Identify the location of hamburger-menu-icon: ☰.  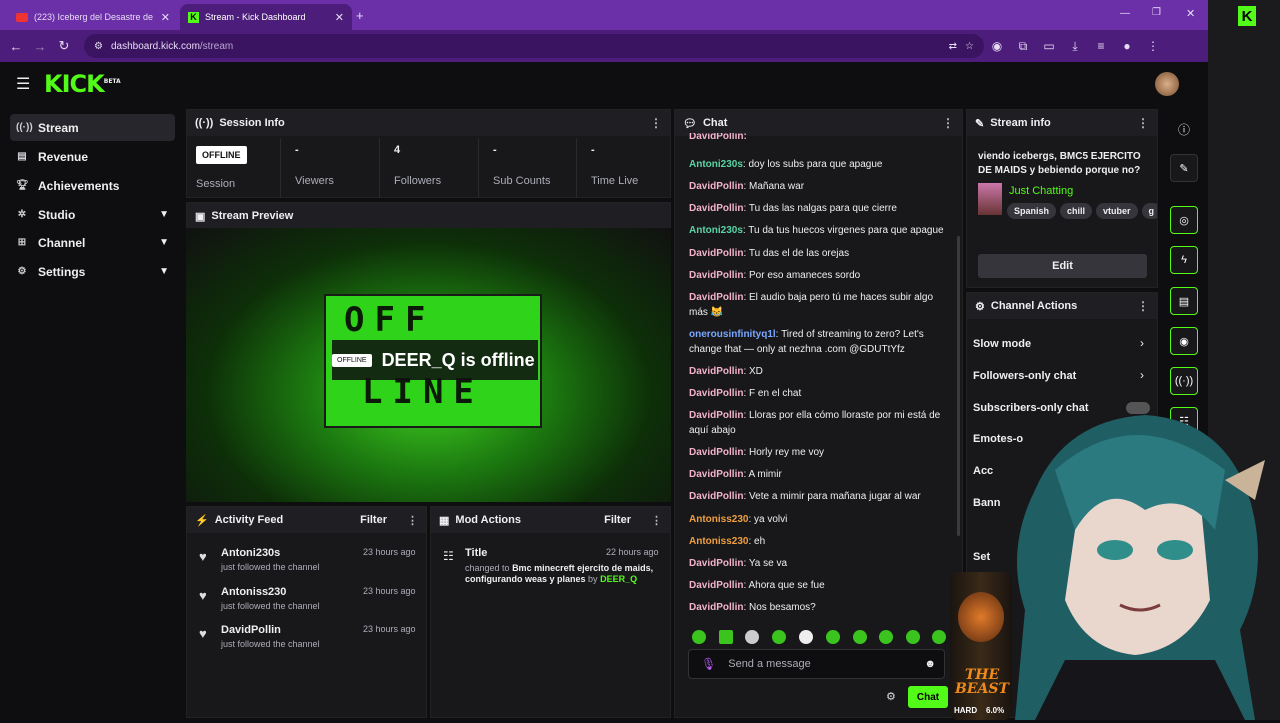
(23, 84).